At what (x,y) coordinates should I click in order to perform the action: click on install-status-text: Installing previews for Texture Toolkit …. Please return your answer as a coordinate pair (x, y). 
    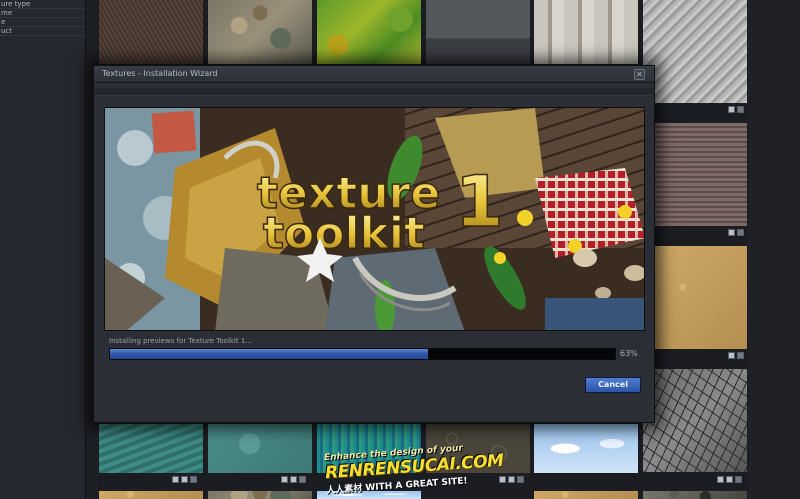
    Looking at the image, I should click on (180, 341).